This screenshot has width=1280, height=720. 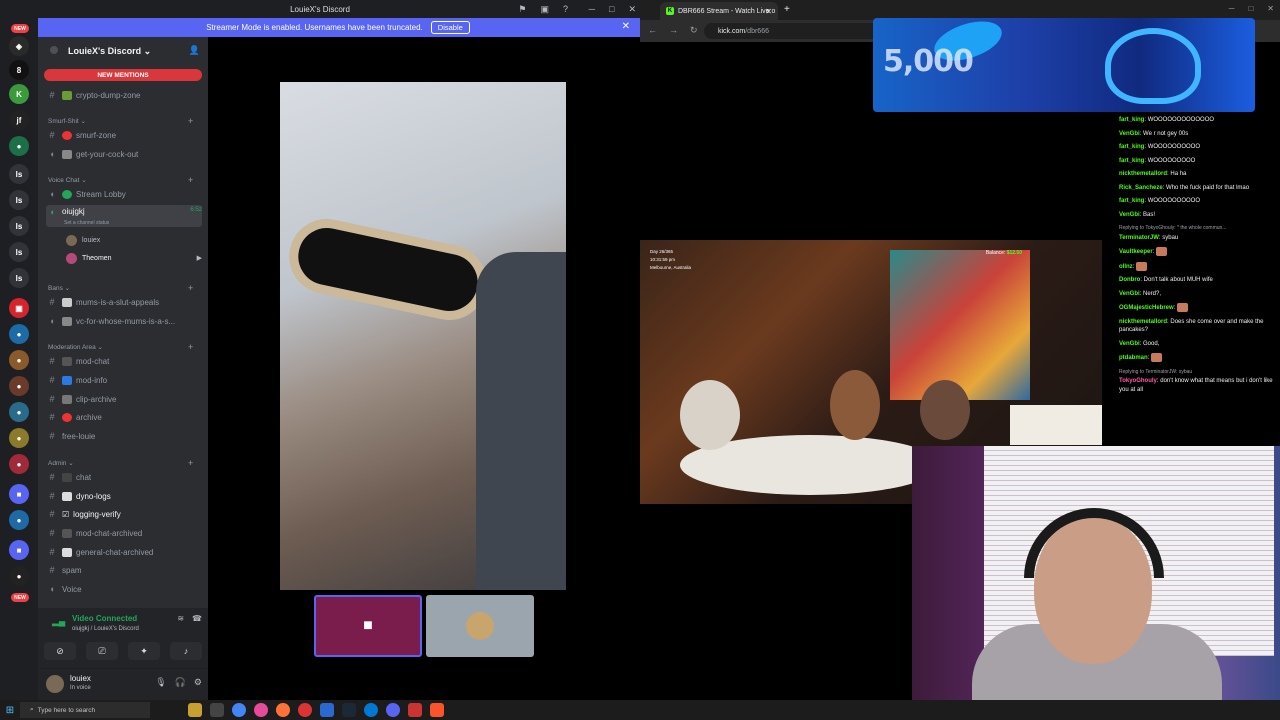 What do you see at coordinates (652, 30) in the screenshot?
I see `back-icon: ←` at bounding box center [652, 30].